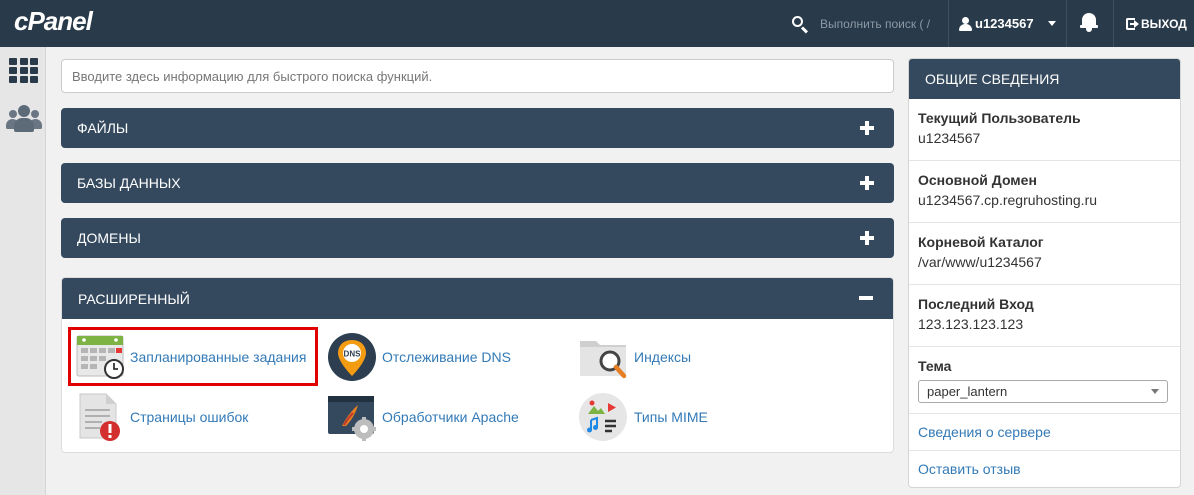 This screenshot has height=495, width=1194. Describe the element at coordinates (671, 417) in the screenshot. I see `tool-label: Типы MIME` at that location.